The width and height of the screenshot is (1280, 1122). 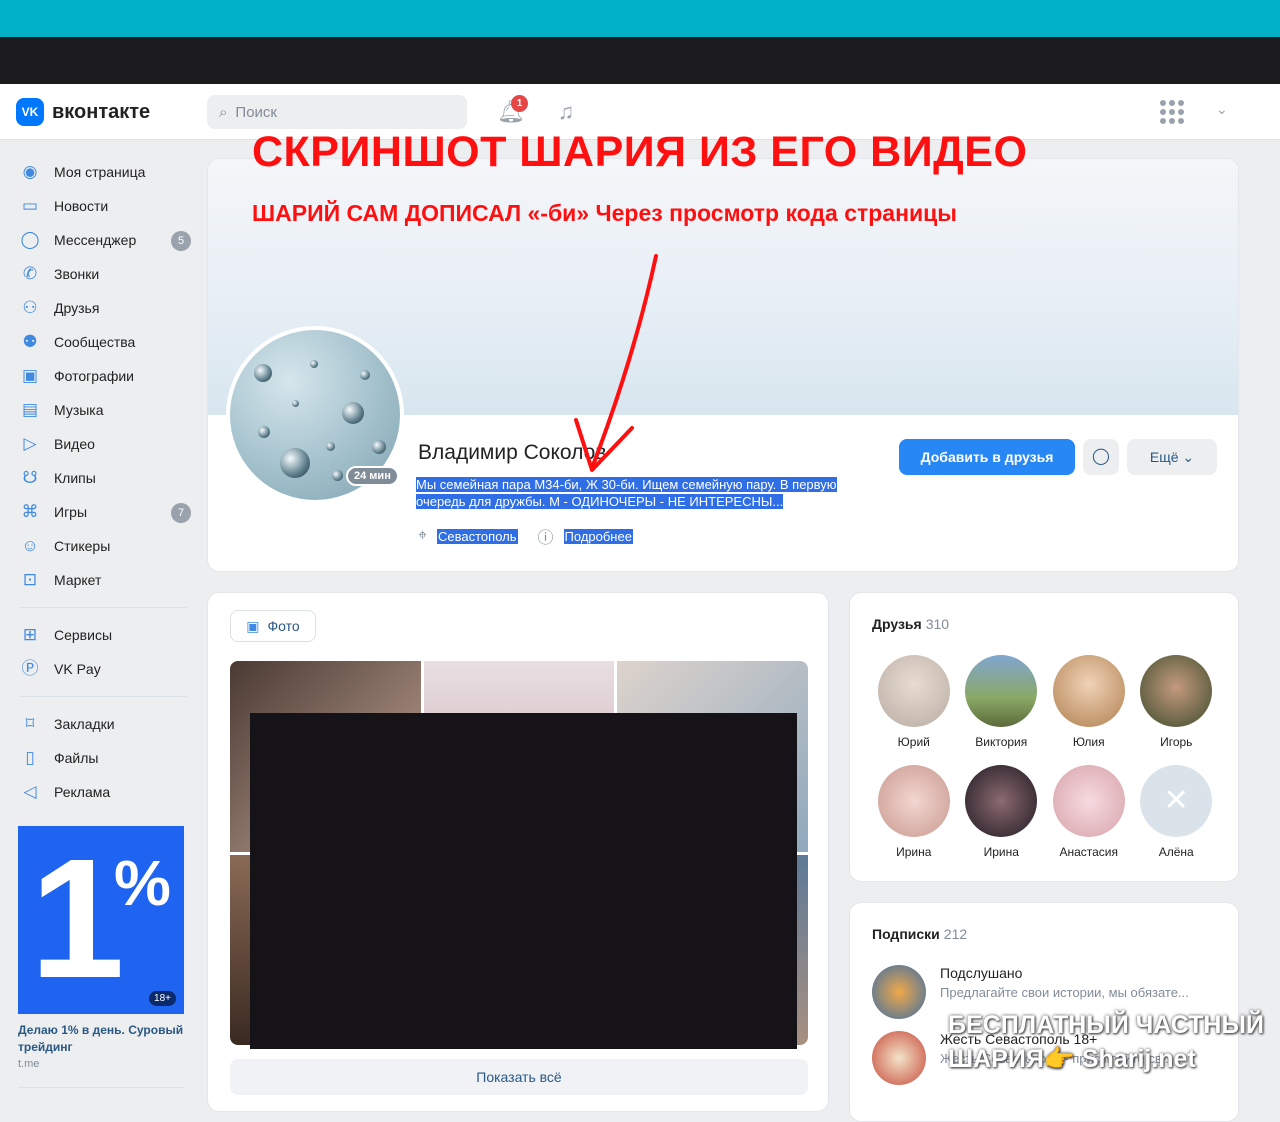 What do you see at coordinates (103, 376) in the screenshot?
I see `sidebar-item-photos: ▣ Фотографии` at bounding box center [103, 376].